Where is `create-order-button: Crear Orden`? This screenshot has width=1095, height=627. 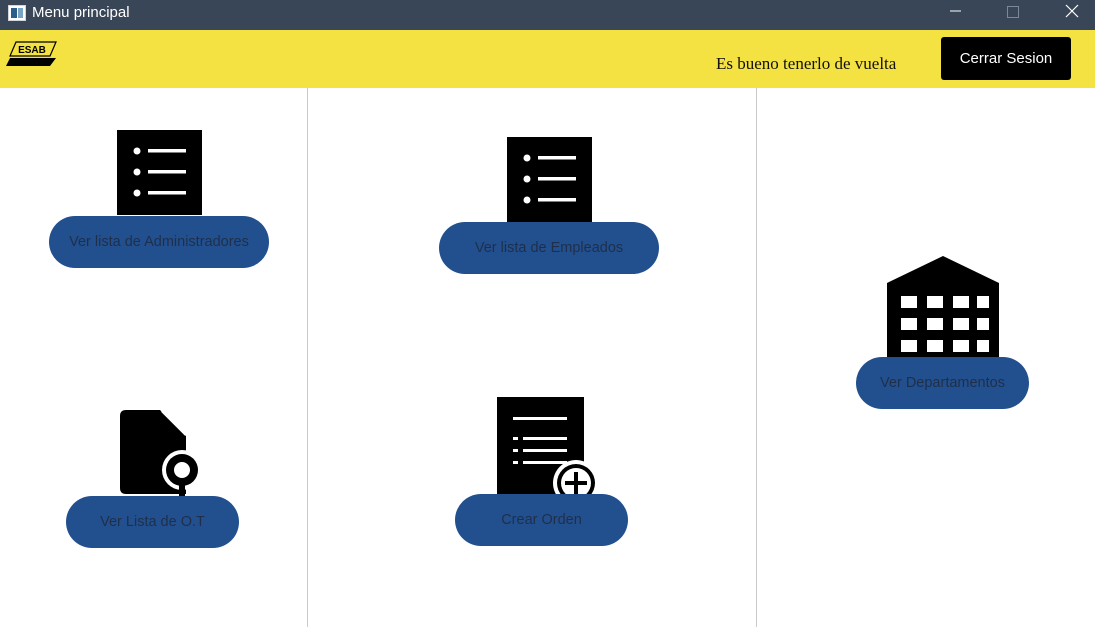
create-order-button: Crear Orden is located at coordinates (541, 520).